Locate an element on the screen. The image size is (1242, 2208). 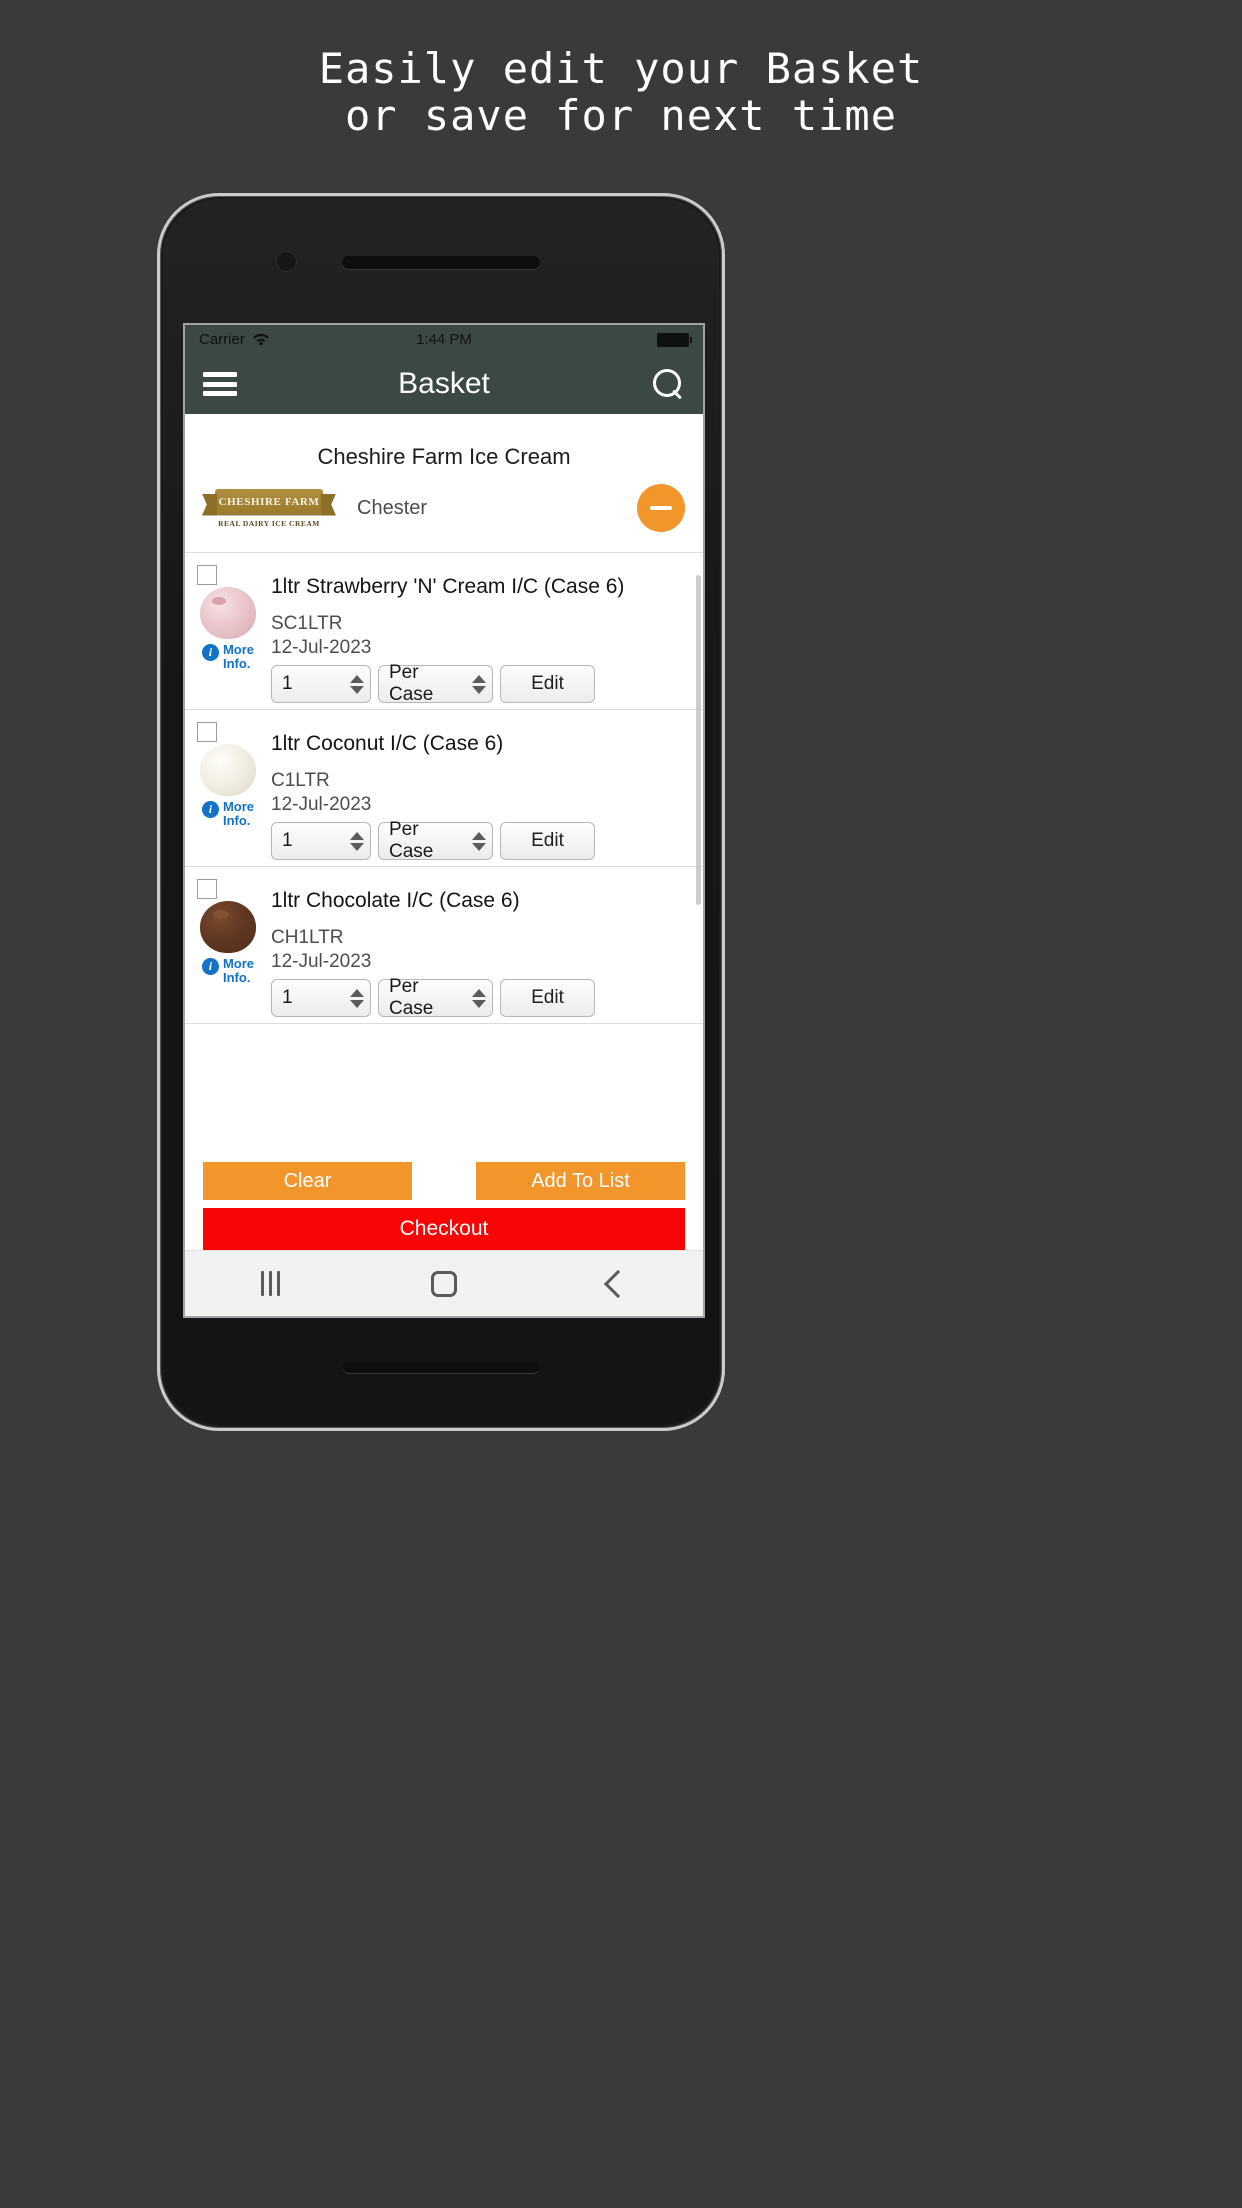
page-title: Basket is located at coordinates (444, 383).